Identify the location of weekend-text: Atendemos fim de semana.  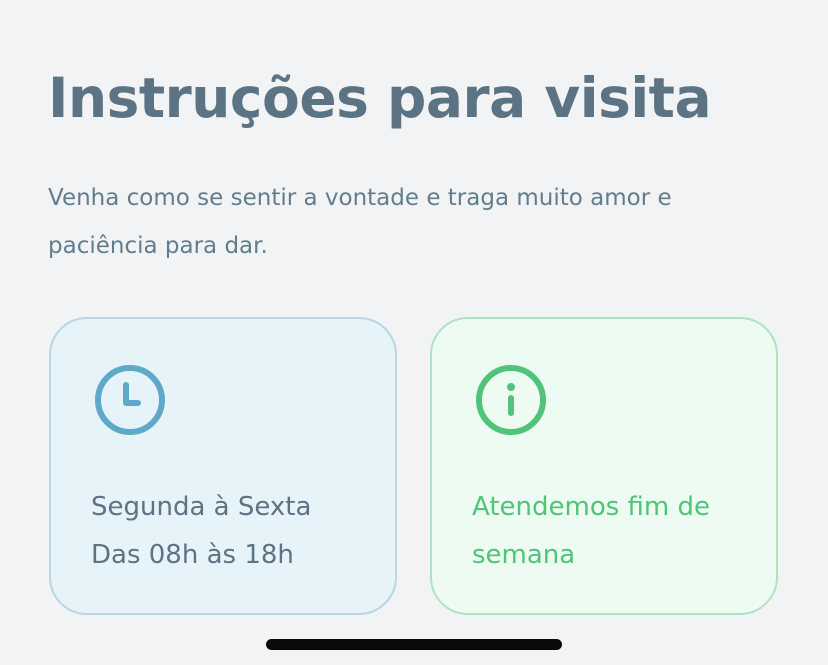
(617, 531).